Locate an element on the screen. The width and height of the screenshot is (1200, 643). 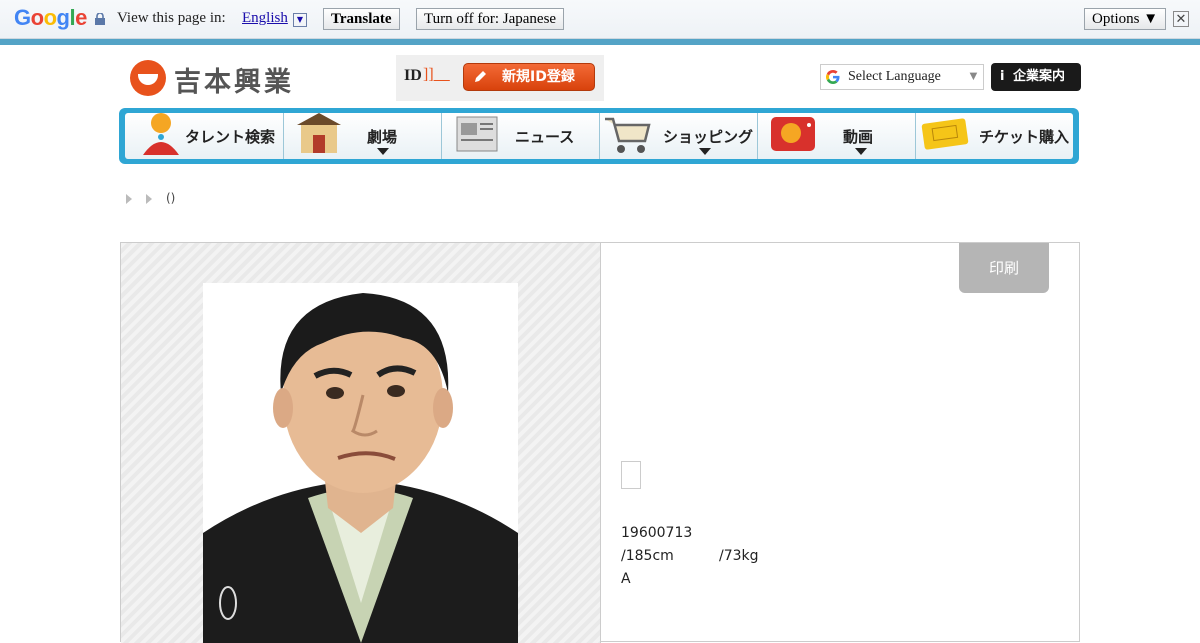
nav-label: チケット購入 is located at coordinates (1024, 137).